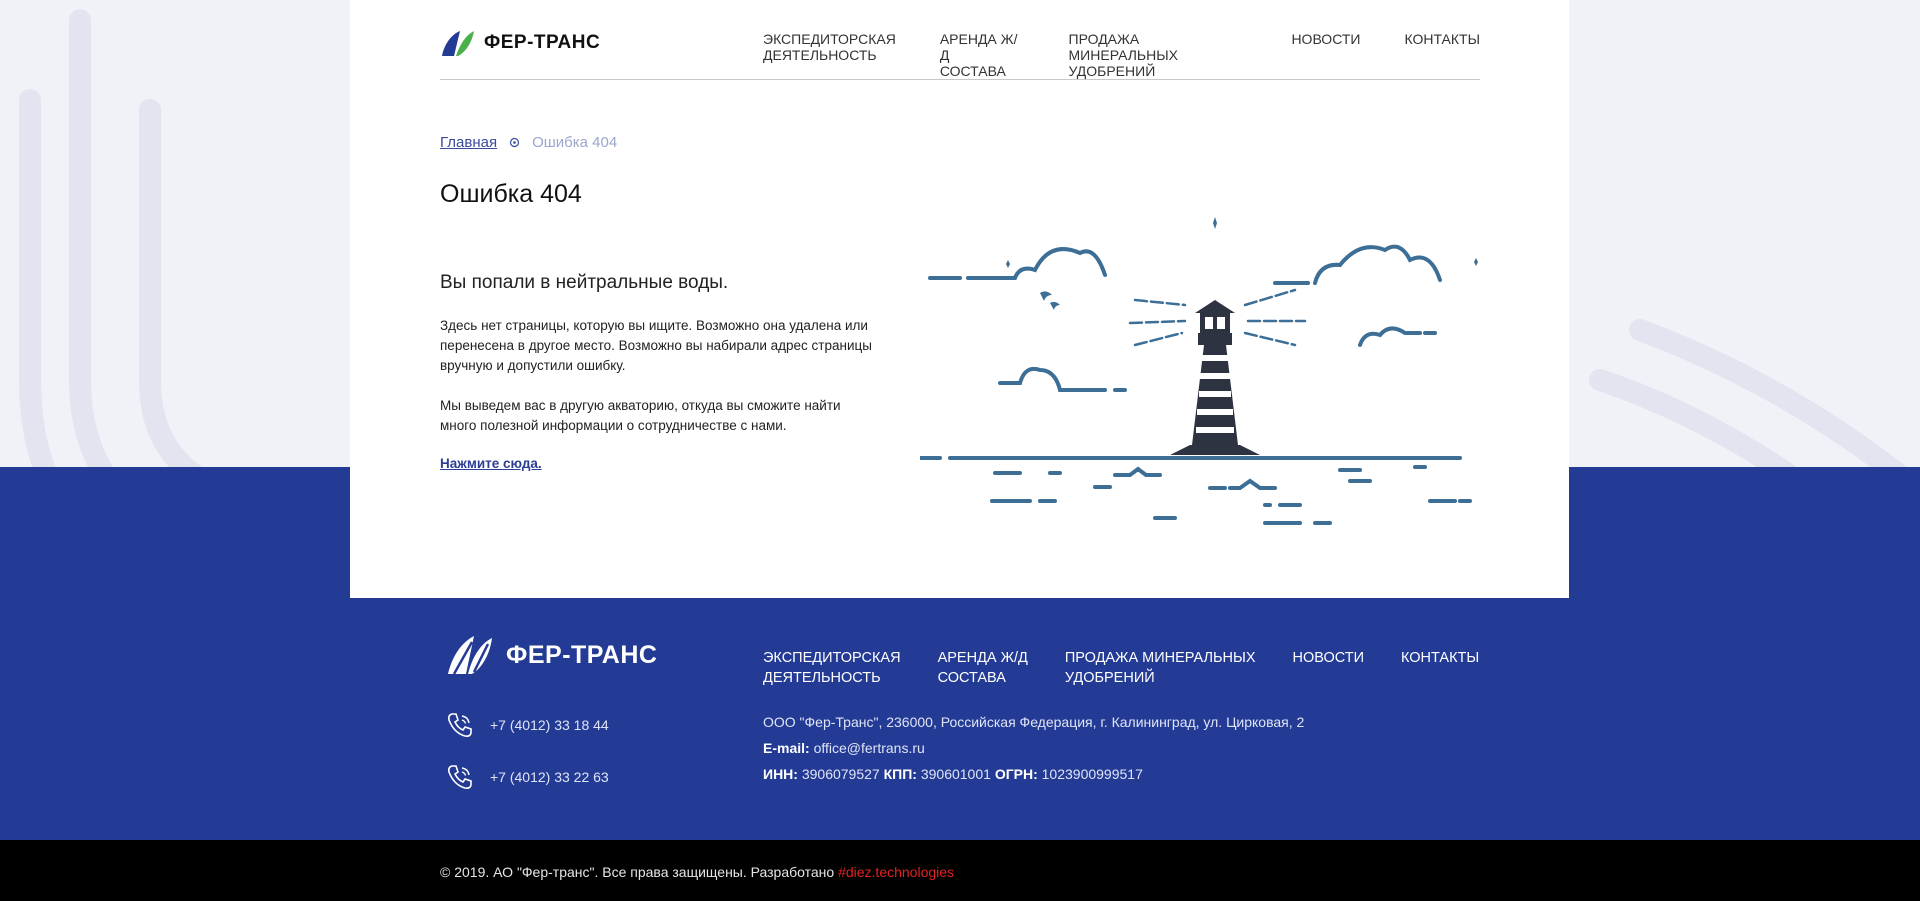 The image size is (1920, 901). I want to click on kpp-label: КПП:, so click(900, 774).